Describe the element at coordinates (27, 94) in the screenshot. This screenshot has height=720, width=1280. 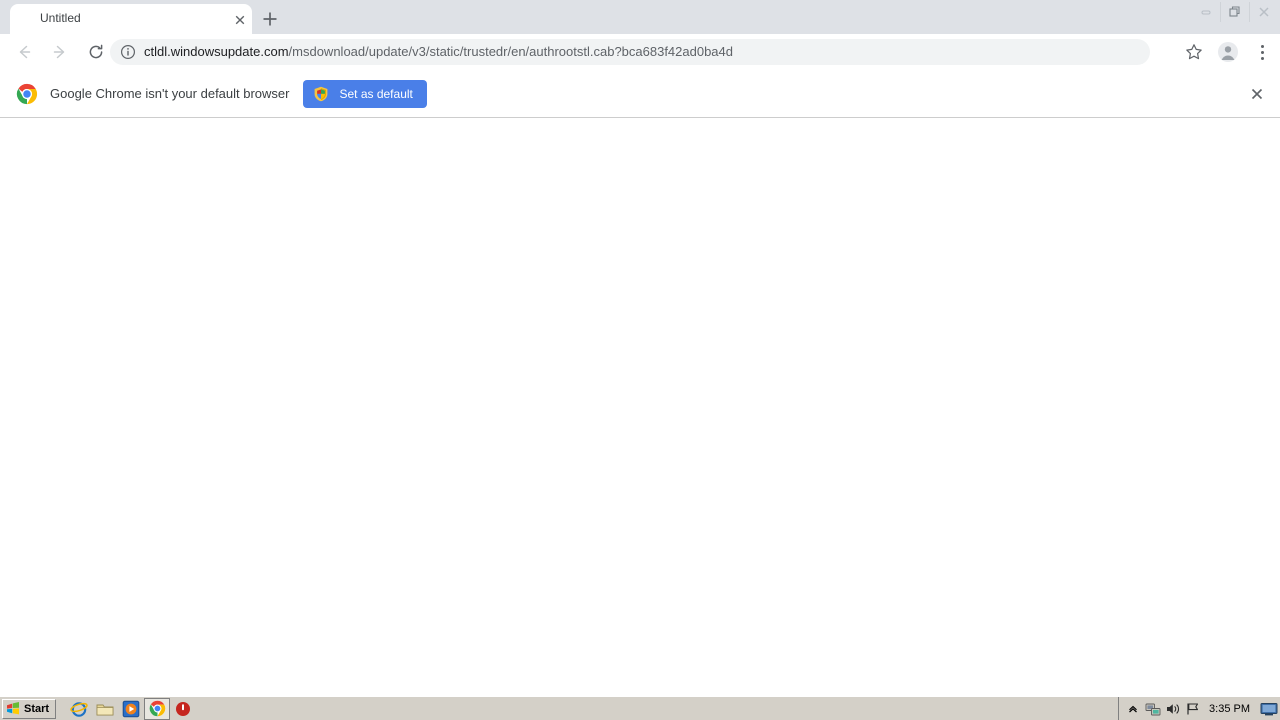
I see `chrome-logo-icon` at that location.